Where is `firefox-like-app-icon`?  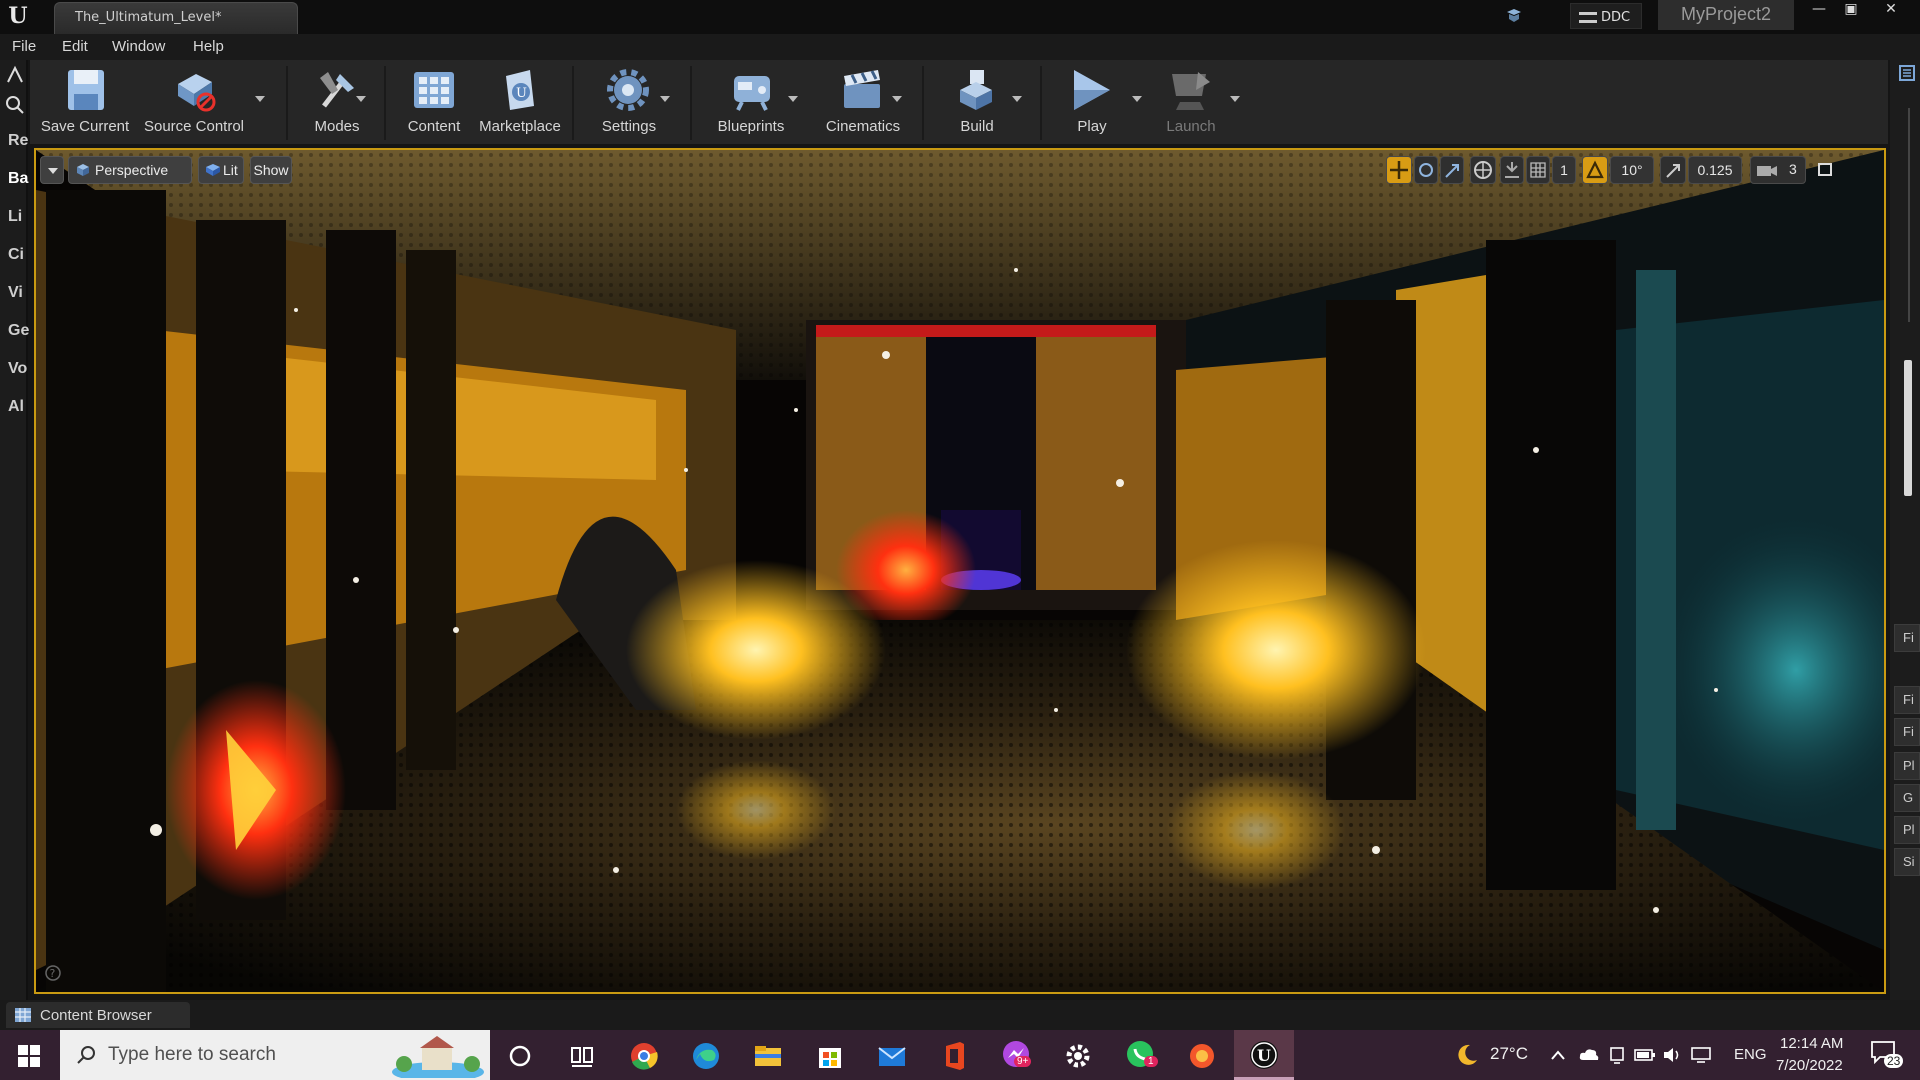 firefox-like-app-icon is located at coordinates (1202, 1056).